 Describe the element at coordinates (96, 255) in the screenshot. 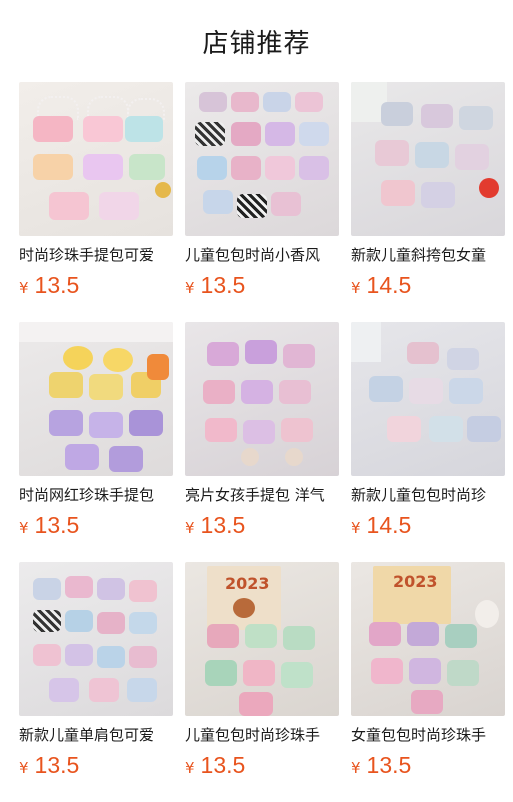

I see `product-name: 时尚珍珠手提包可爱` at that location.